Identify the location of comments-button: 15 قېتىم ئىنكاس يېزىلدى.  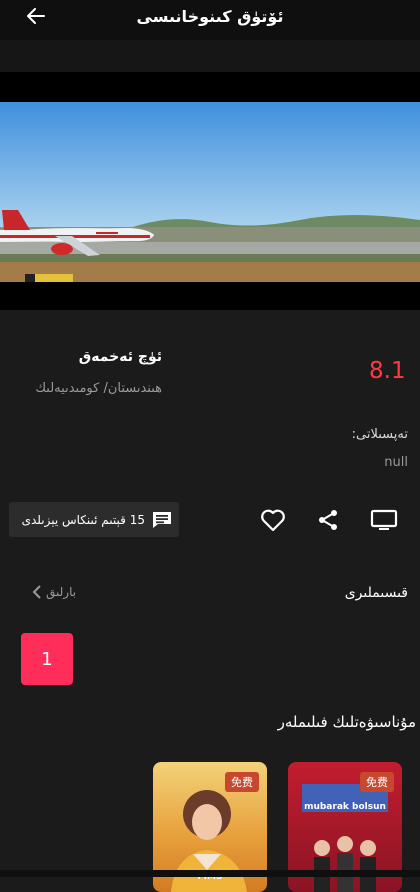
(94, 519).